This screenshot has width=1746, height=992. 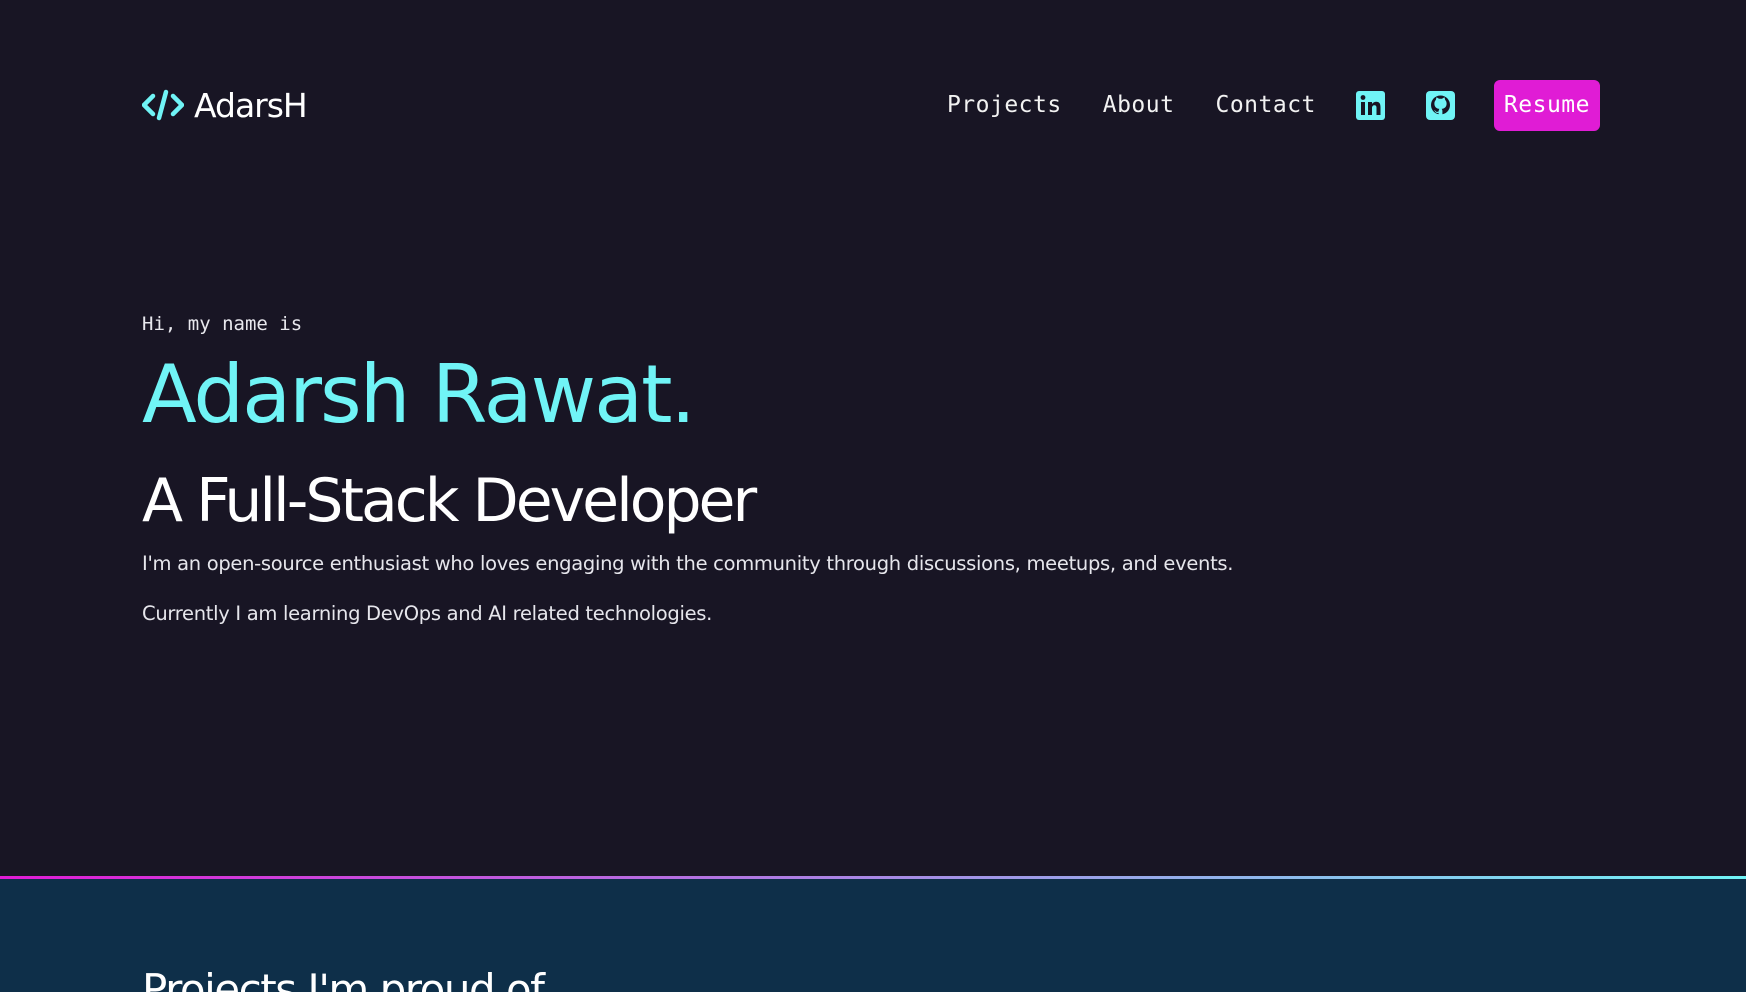 I want to click on projects-title: Projects I'm proud of, so click(x=343, y=978).